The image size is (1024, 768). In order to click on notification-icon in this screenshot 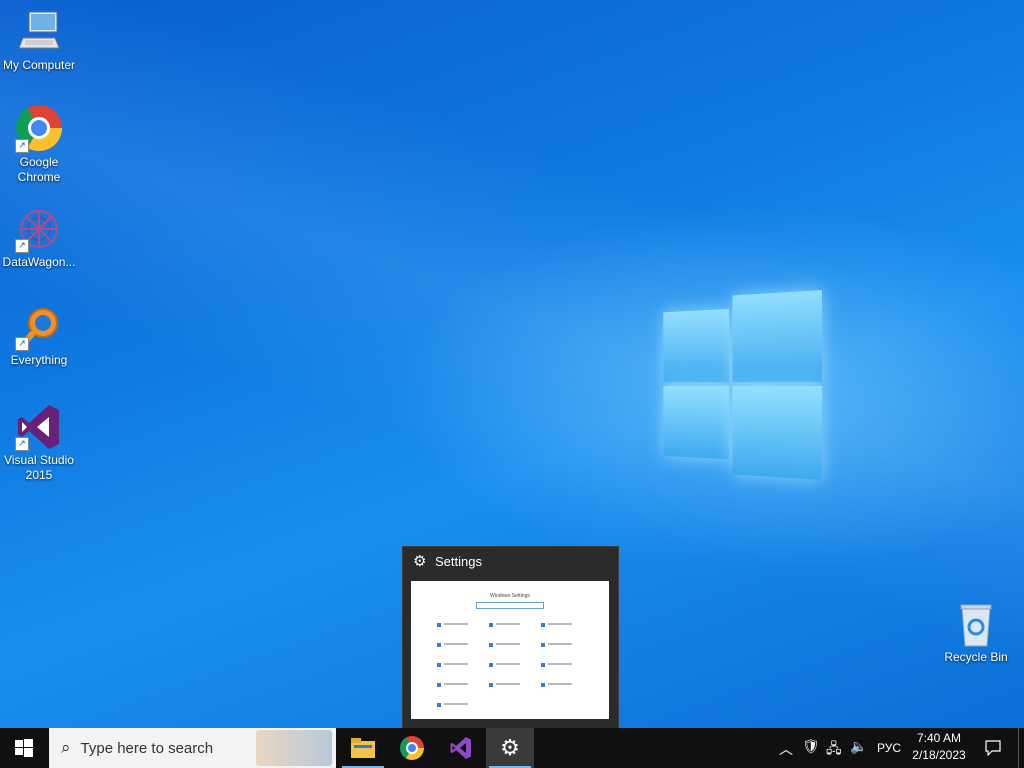, I will do `click(993, 748)`.